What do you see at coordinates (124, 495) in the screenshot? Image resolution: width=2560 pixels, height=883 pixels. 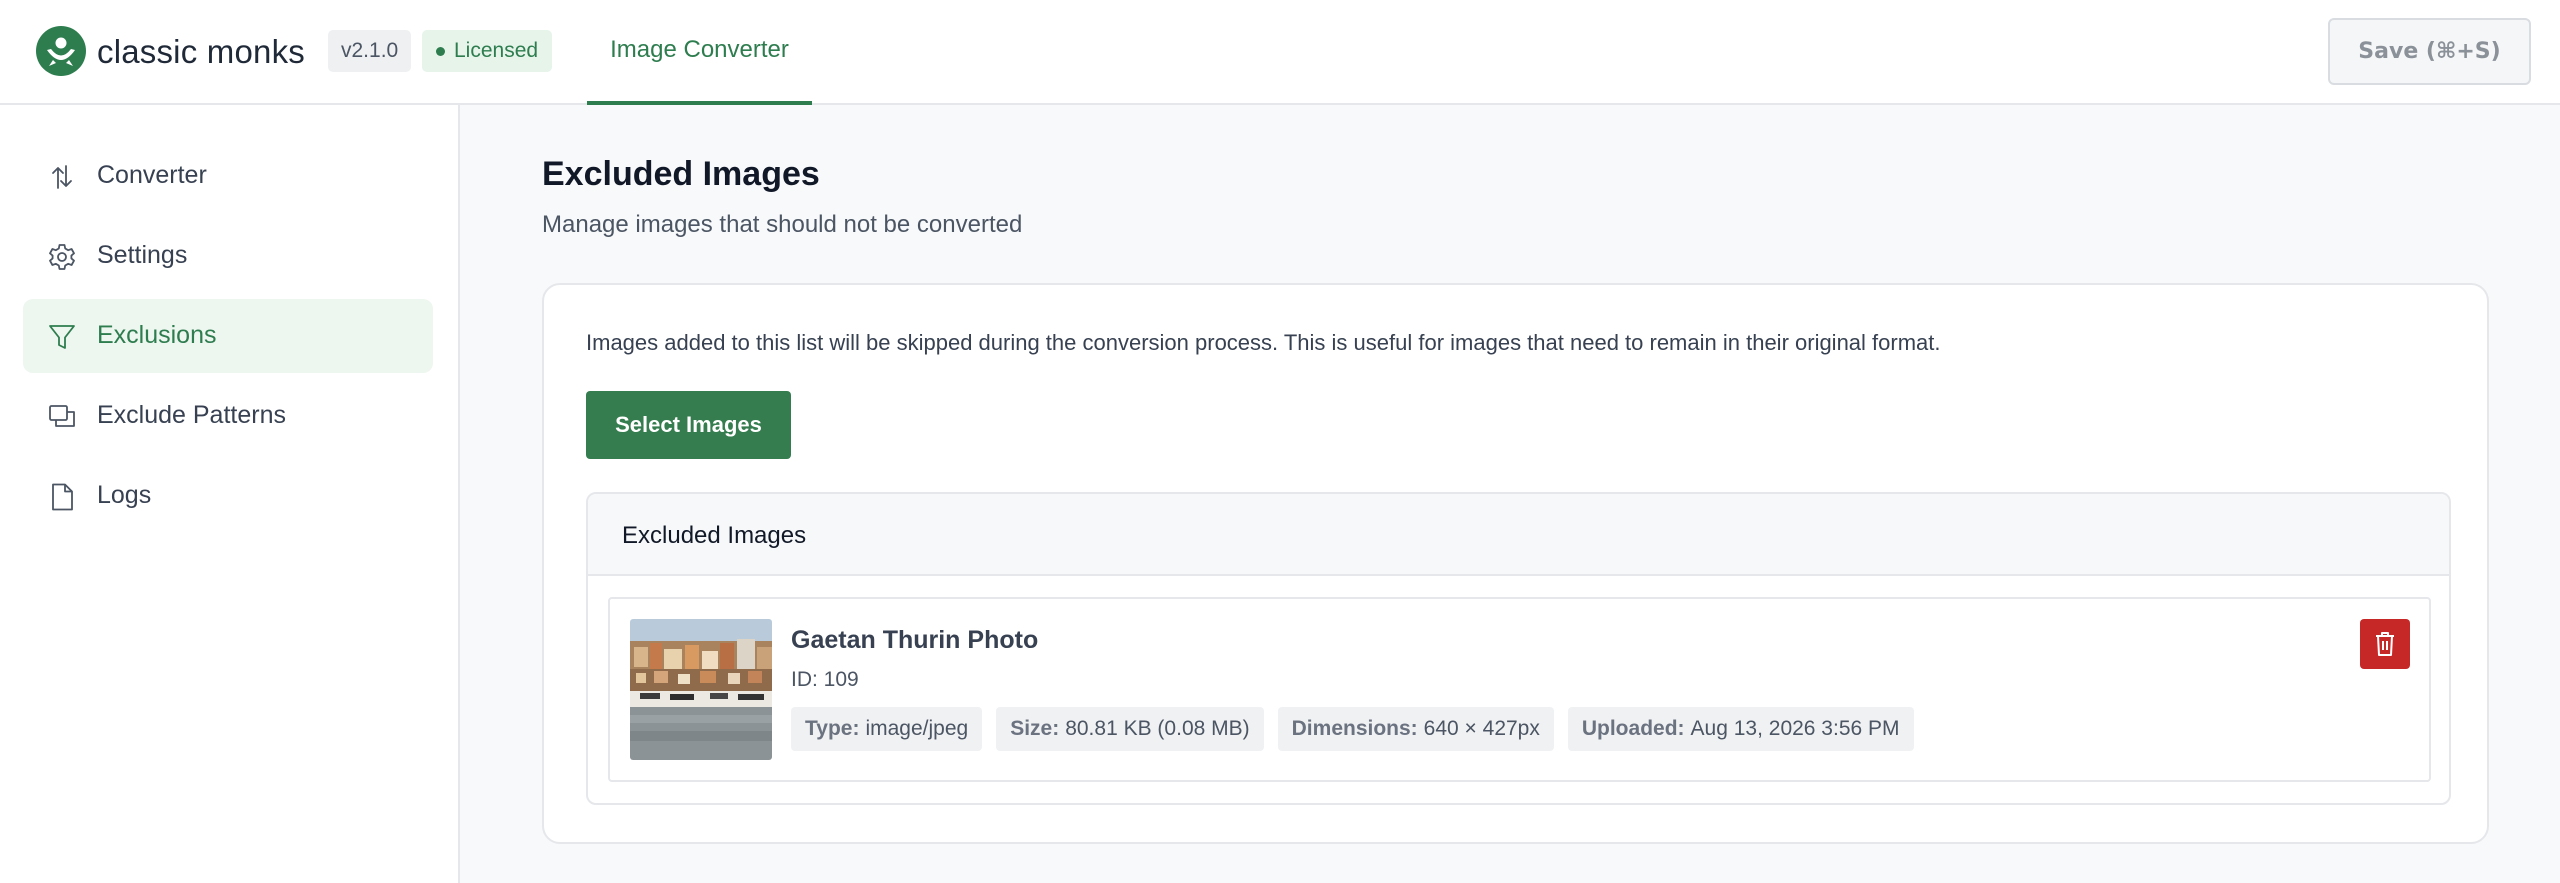 I see `sidebar-item-label: Logs` at bounding box center [124, 495].